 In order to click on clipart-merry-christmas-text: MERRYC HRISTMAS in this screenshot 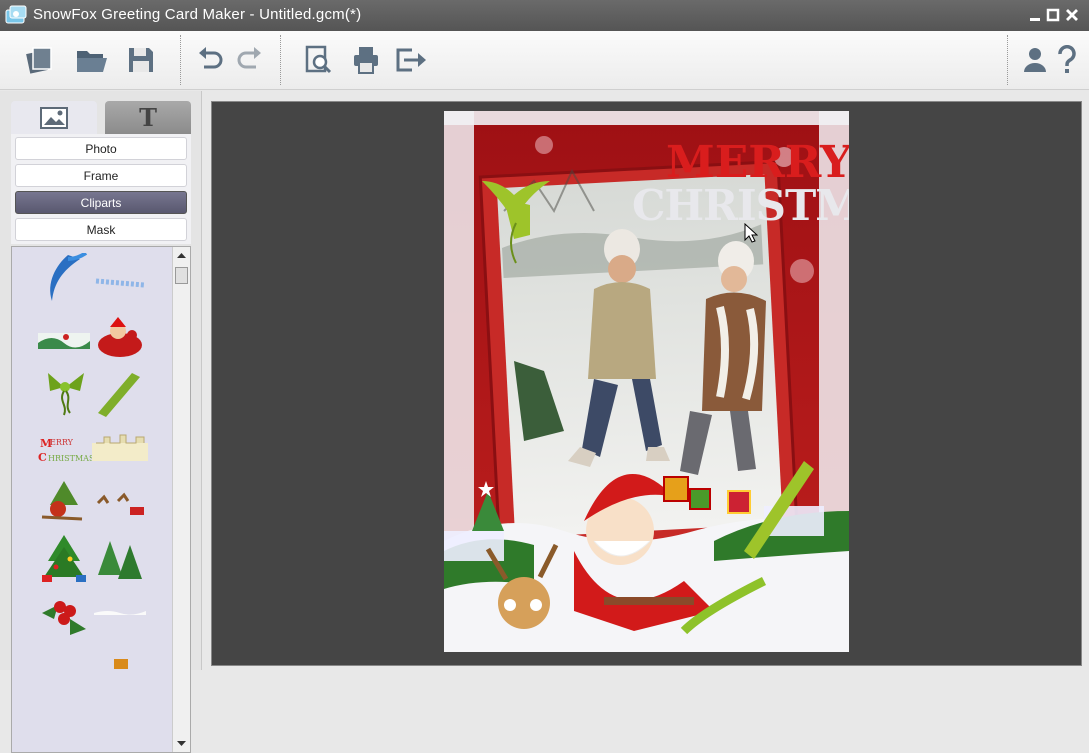, I will do `click(64, 452)`.